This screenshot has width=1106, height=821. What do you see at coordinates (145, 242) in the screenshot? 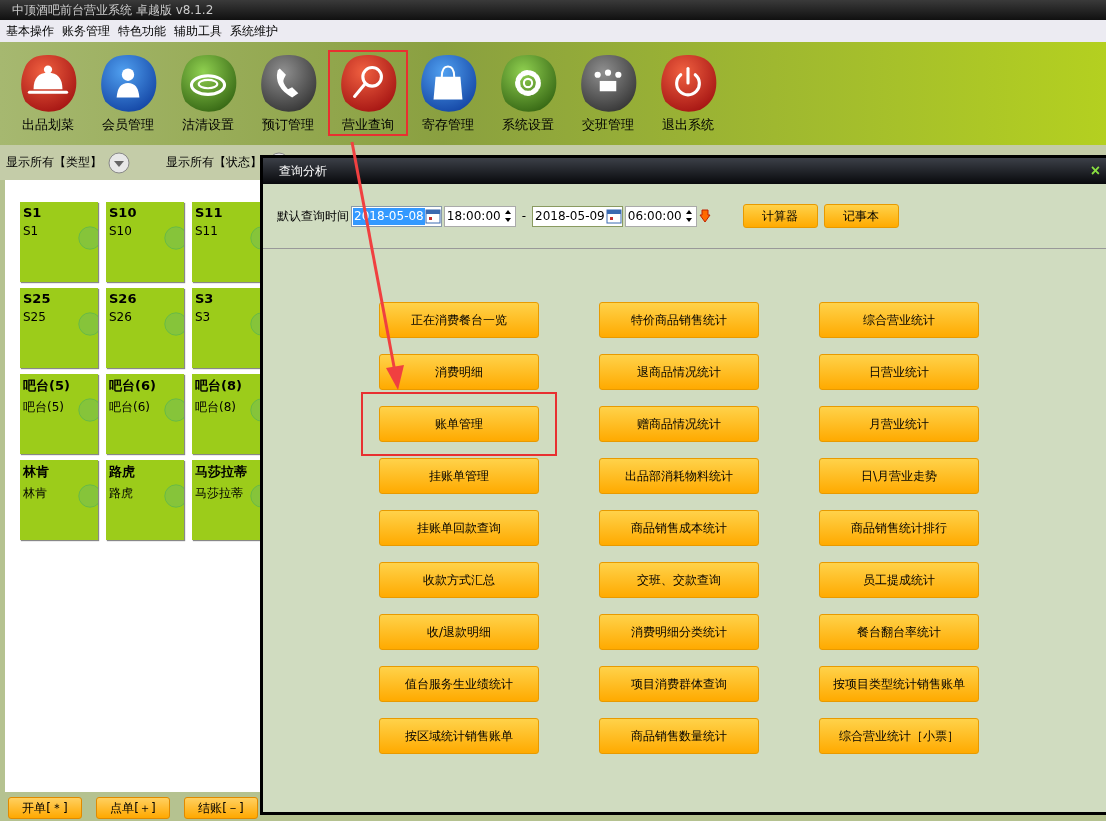
I see `table-card: S10 S10` at bounding box center [145, 242].